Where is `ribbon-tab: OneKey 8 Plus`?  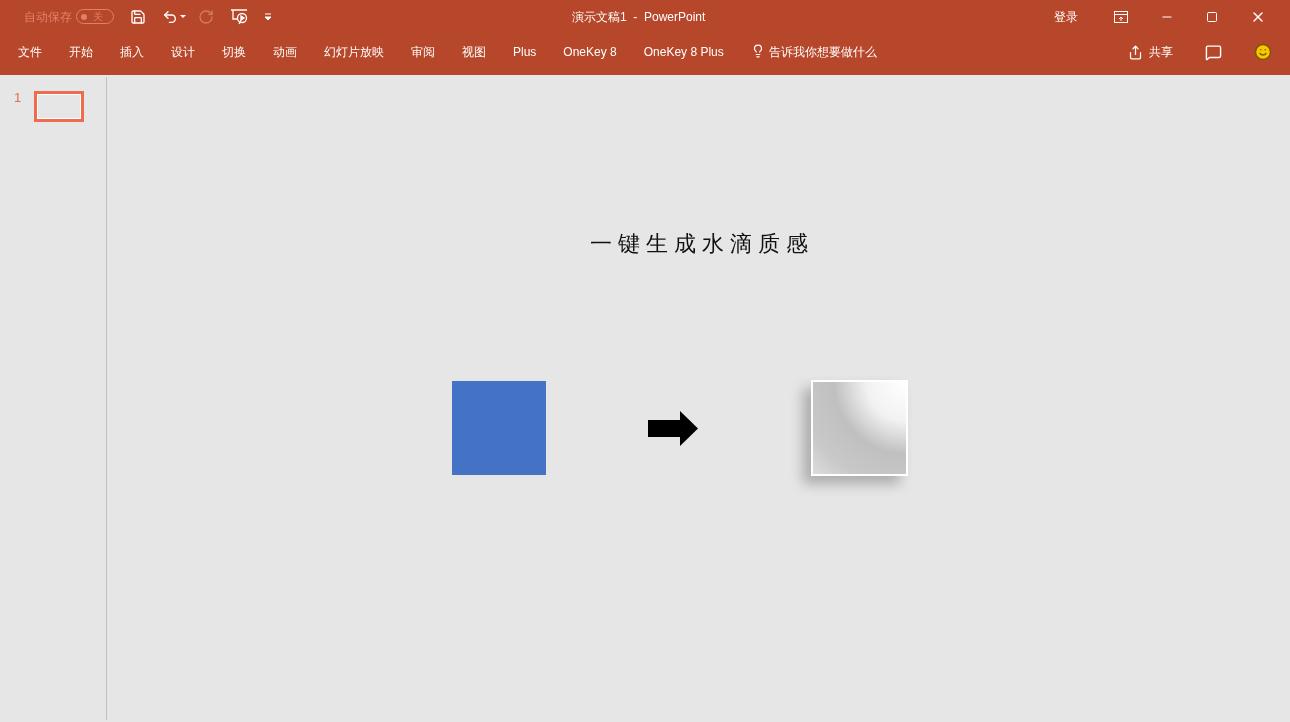
ribbon-tab: OneKey 8 Plus is located at coordinates (683, 52).